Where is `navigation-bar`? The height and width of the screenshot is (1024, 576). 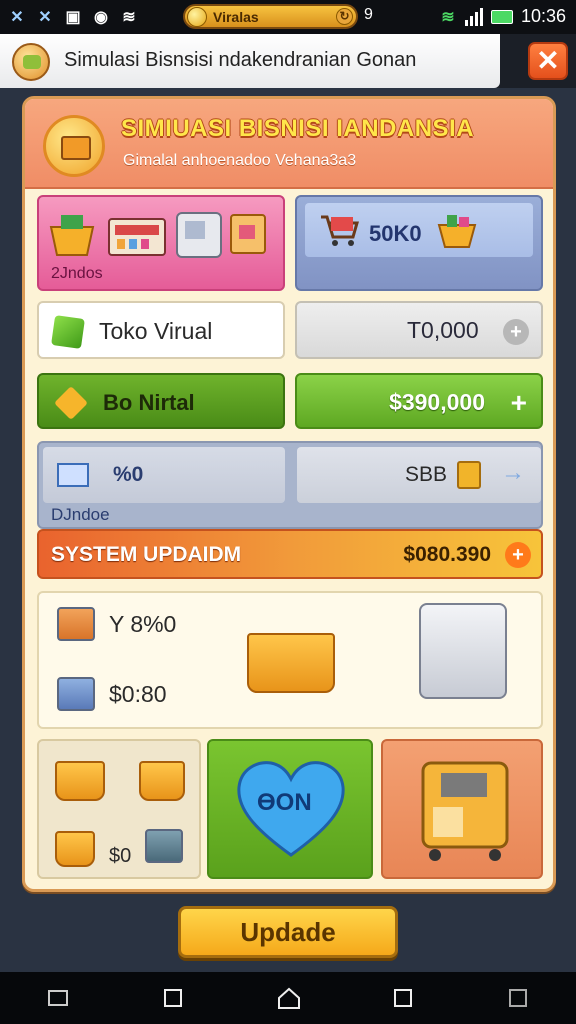 navigation-bar is located at coordinates (288, 998).